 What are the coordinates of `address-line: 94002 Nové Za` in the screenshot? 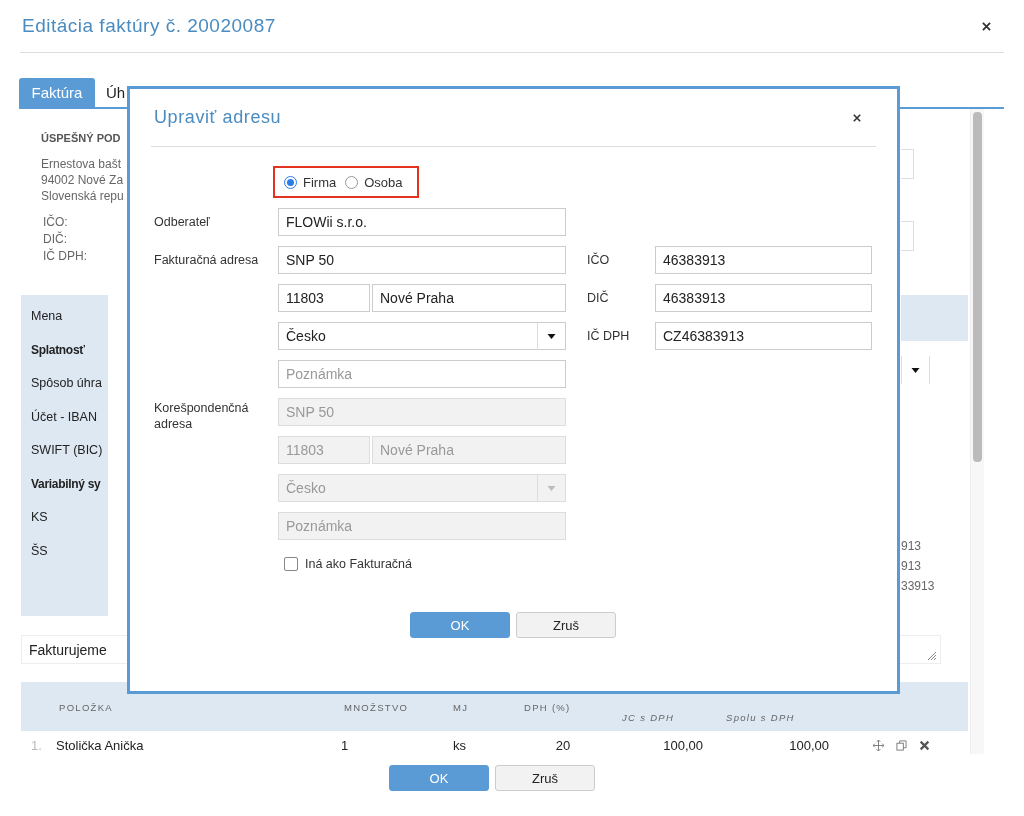 It's located at (83, 180).